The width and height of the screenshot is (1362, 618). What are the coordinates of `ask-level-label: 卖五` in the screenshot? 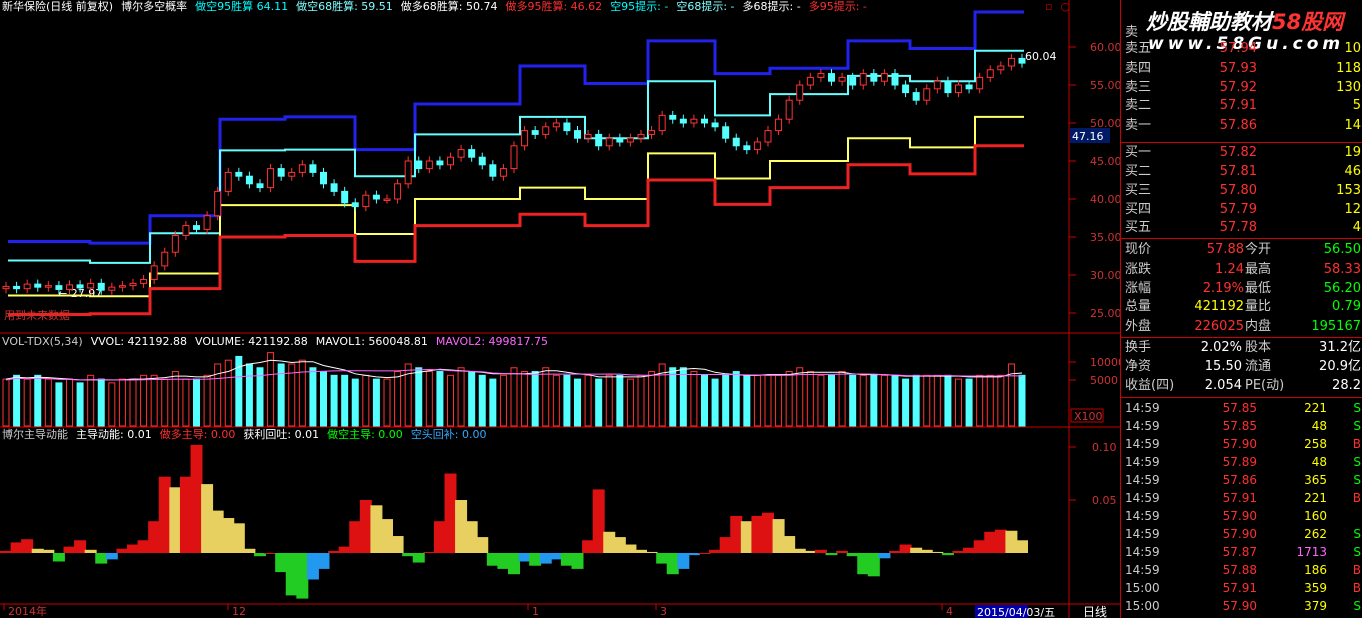 It's located at (1138, 48).